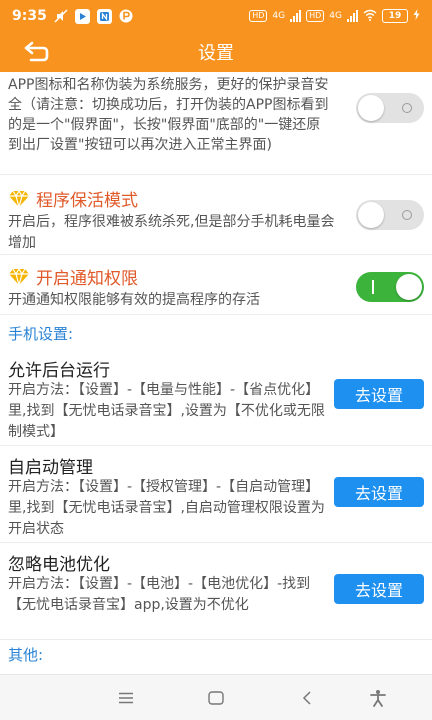 This screenshot has height=720, width=432. What do you see at coordinates (216, 285) in the screenshot?
I see `notification-setting-row: 开启通知权限 开通通知权限能够有效的提高程序的存活` at bounding box center [216, 285].